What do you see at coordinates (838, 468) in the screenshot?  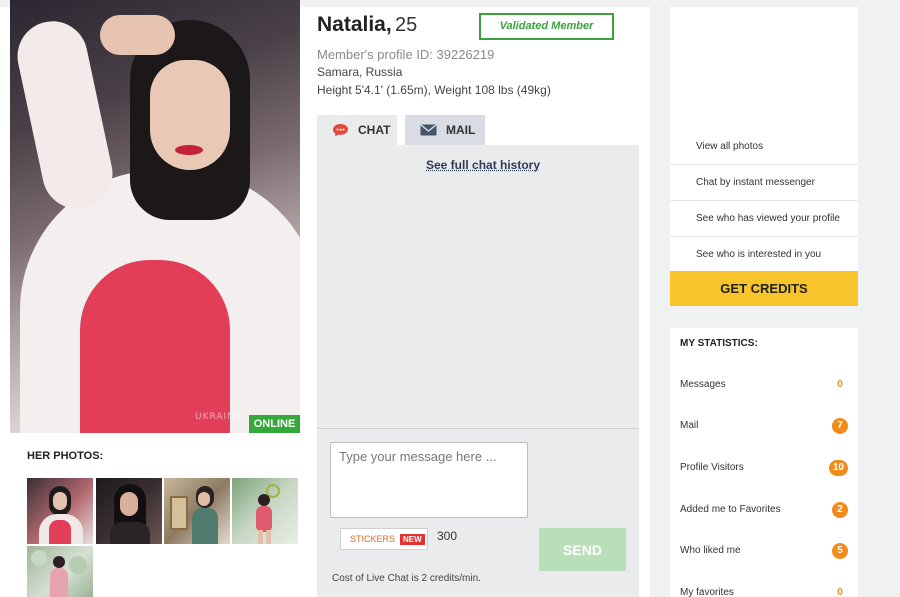 I see `stat-count-badge: 10` at bounding box center [838, 468].